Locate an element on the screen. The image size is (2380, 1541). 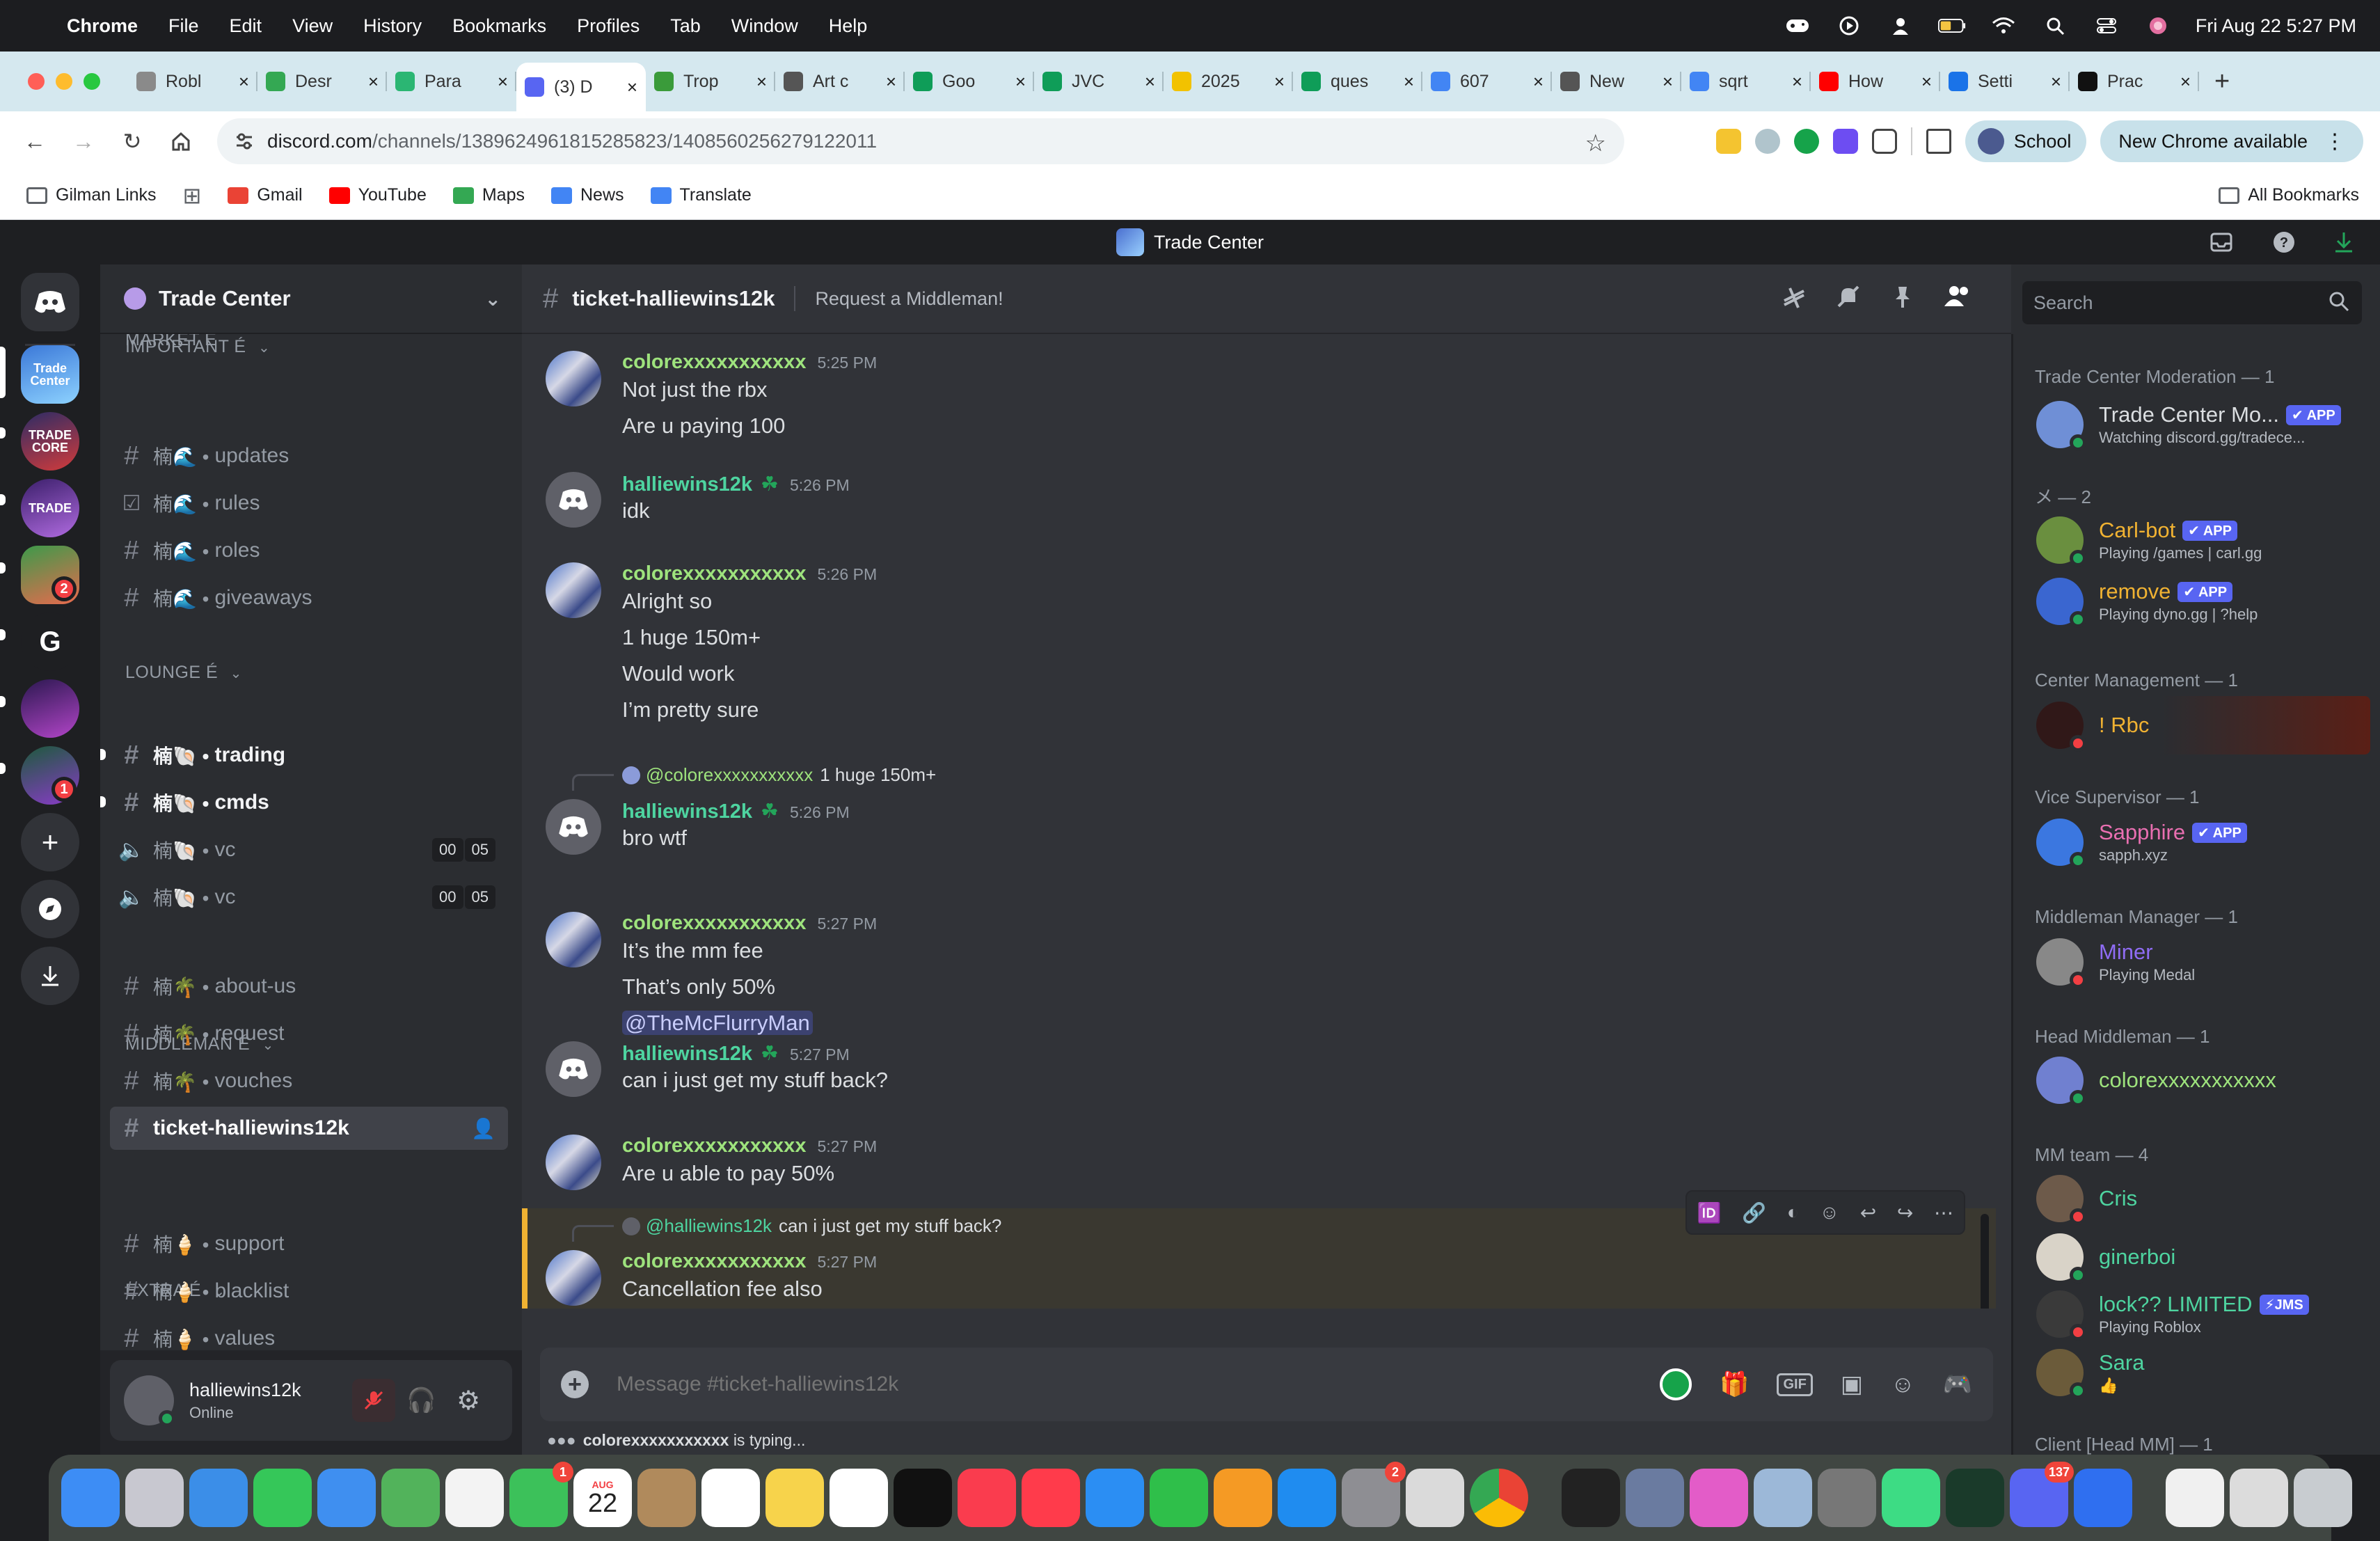
extension-4-icon is located at coordinates (1845, 141).